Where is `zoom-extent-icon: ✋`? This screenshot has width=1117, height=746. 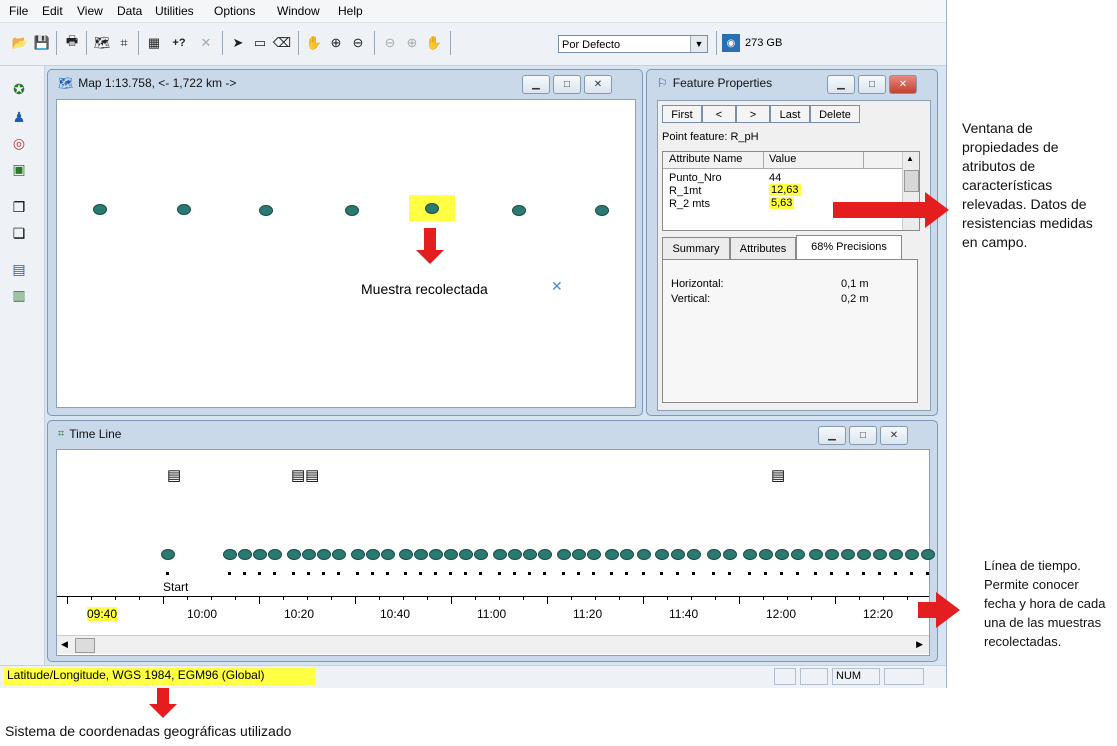
zoom-extent-icon: ✋ is located at coordinates (434, 43).